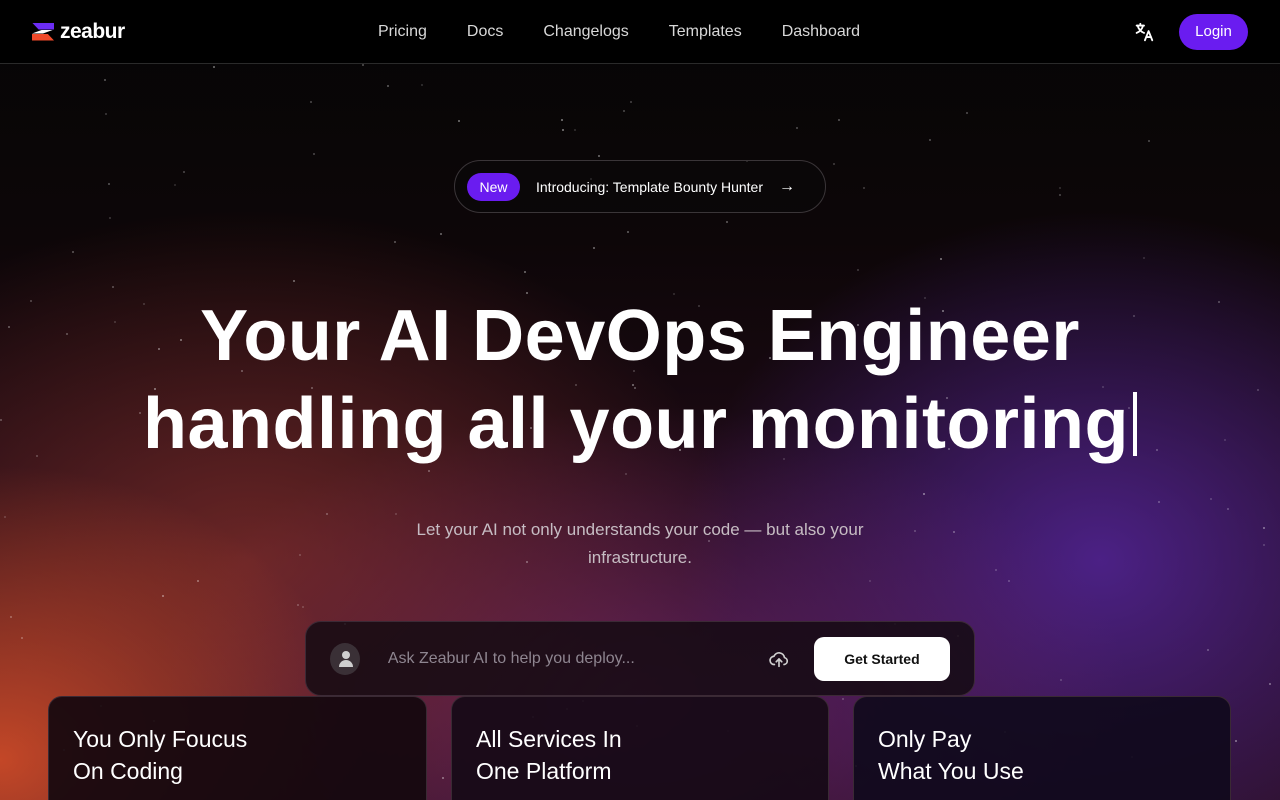 This screenshot has width=1280, height=800. Describe the element at coordinates (160, 755) in the screenshot. I see `feature-card-title: You Only Foucus On Coding` at that location.